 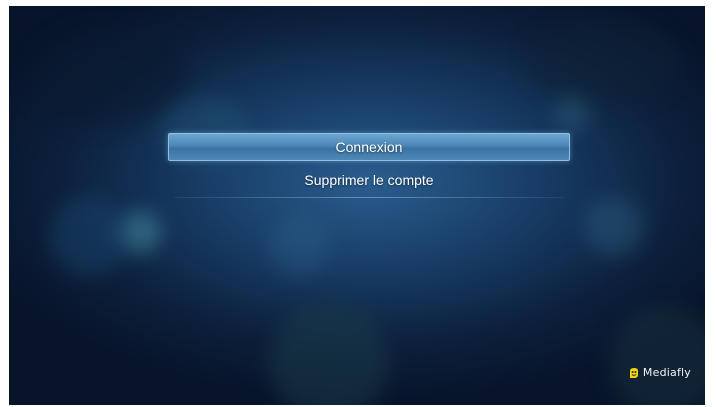 I want to click on menu-item-supprimer-le-compte: Supprimer le compte, so click(x=369, y=180).